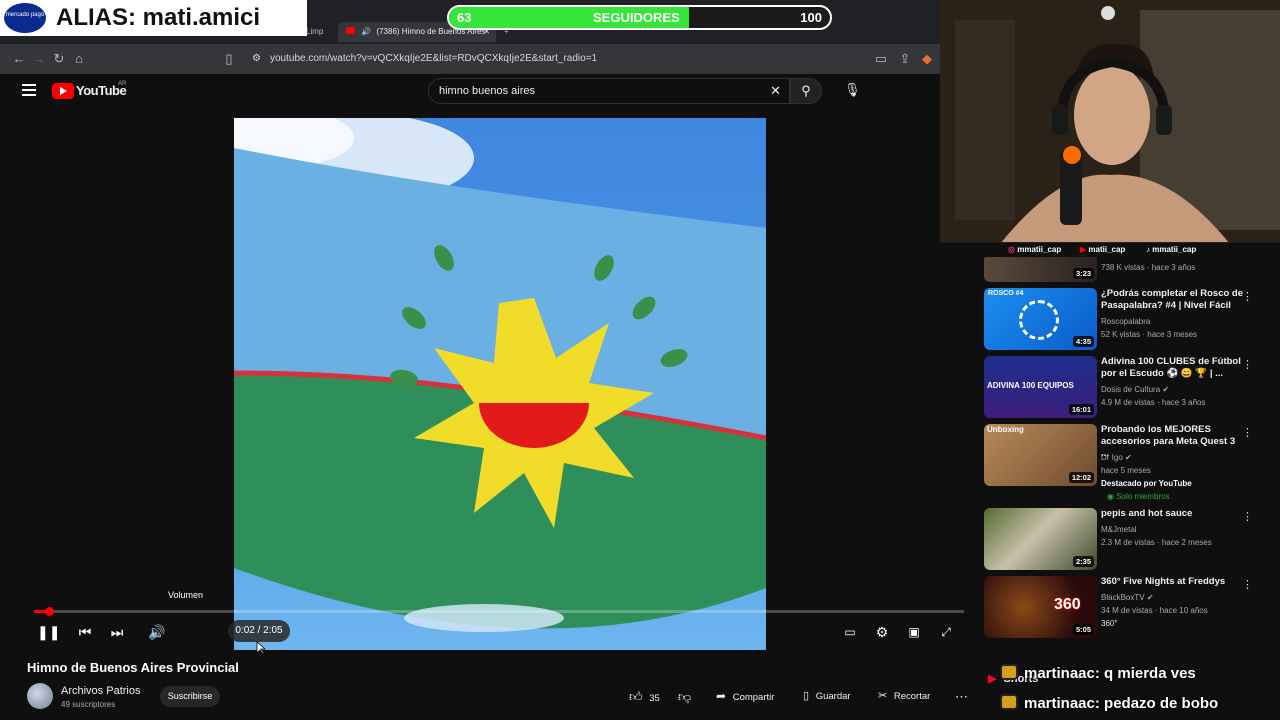 The width and height of the screenshot is (1280, 720). What do you see at coordinates (1128, 457) in the screenshot?
I see `verified-icon: ✔` at bounding box center [1128, 457].